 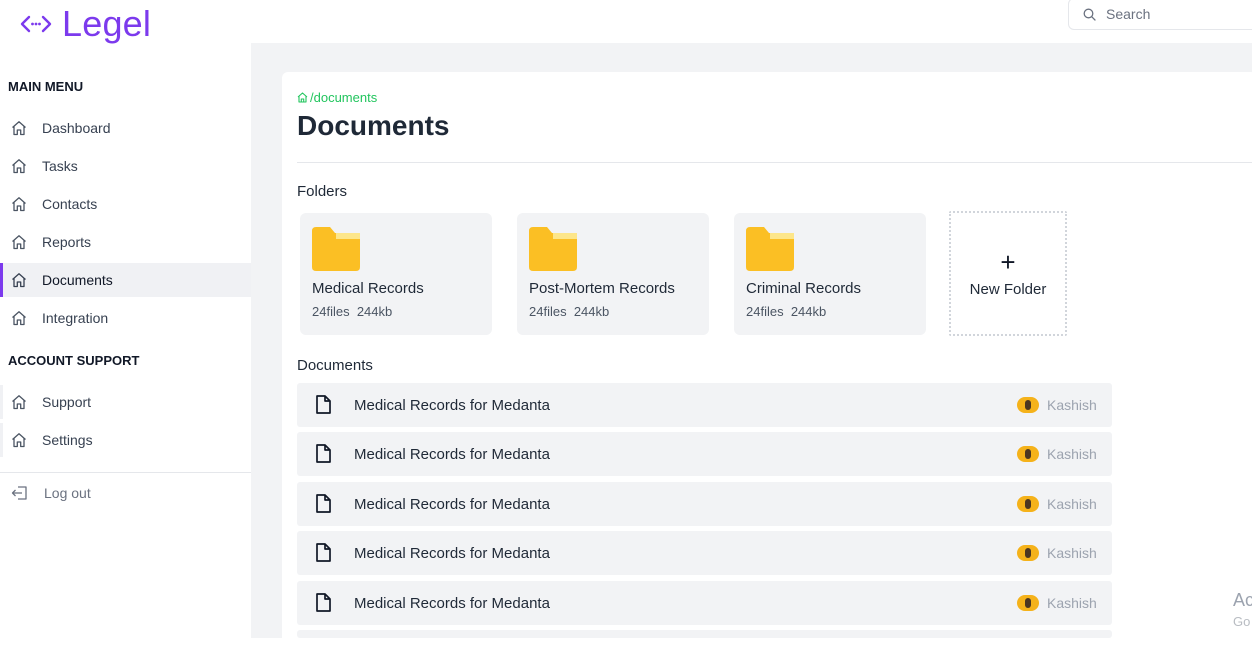 What do you see at coordinates (75, 318) in the screenshot?
I see `sidebar-item-label: Integration` at bounding box center [75, 318].